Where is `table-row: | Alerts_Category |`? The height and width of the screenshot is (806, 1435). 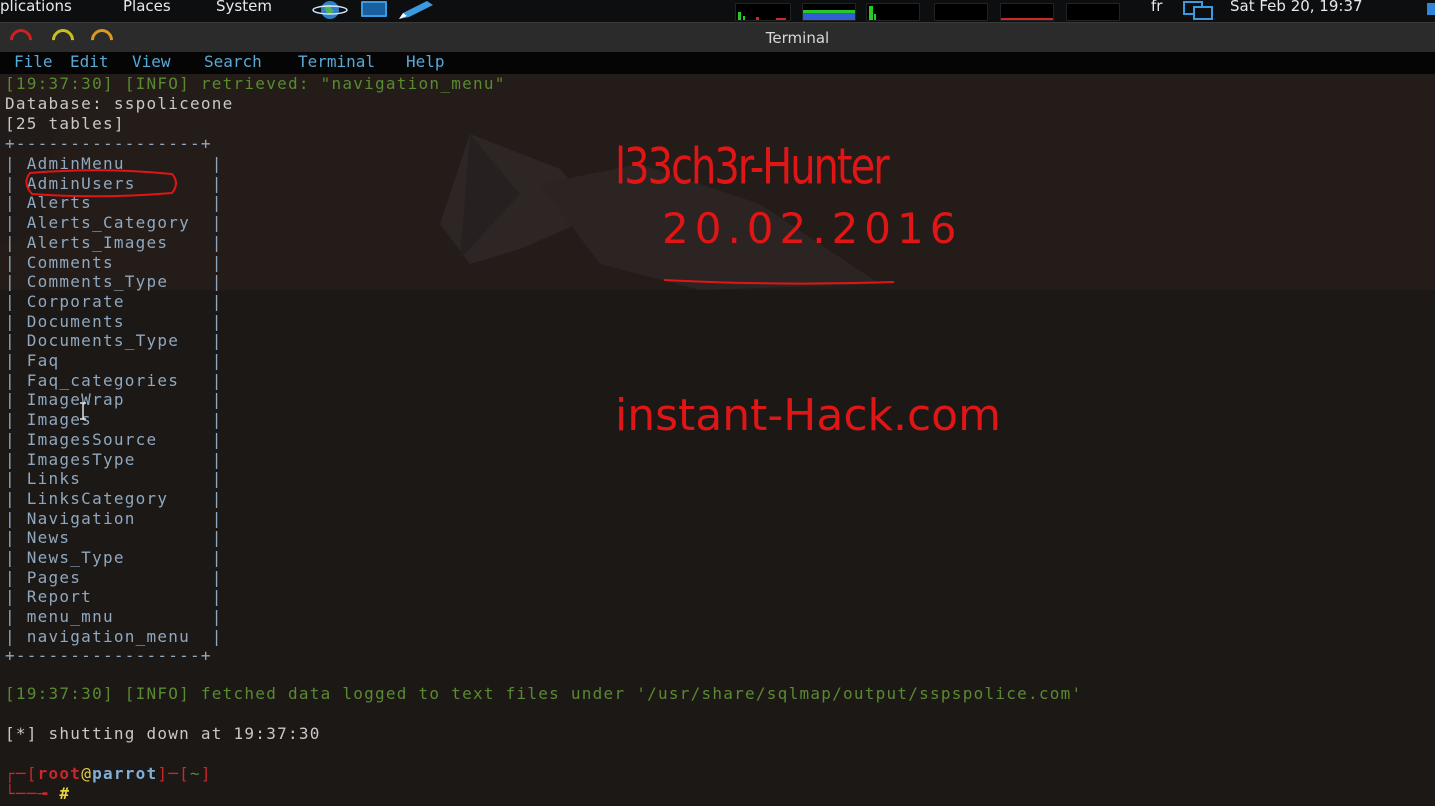
table-row: | Alerts_Category | is located at coordinates (114, 223).